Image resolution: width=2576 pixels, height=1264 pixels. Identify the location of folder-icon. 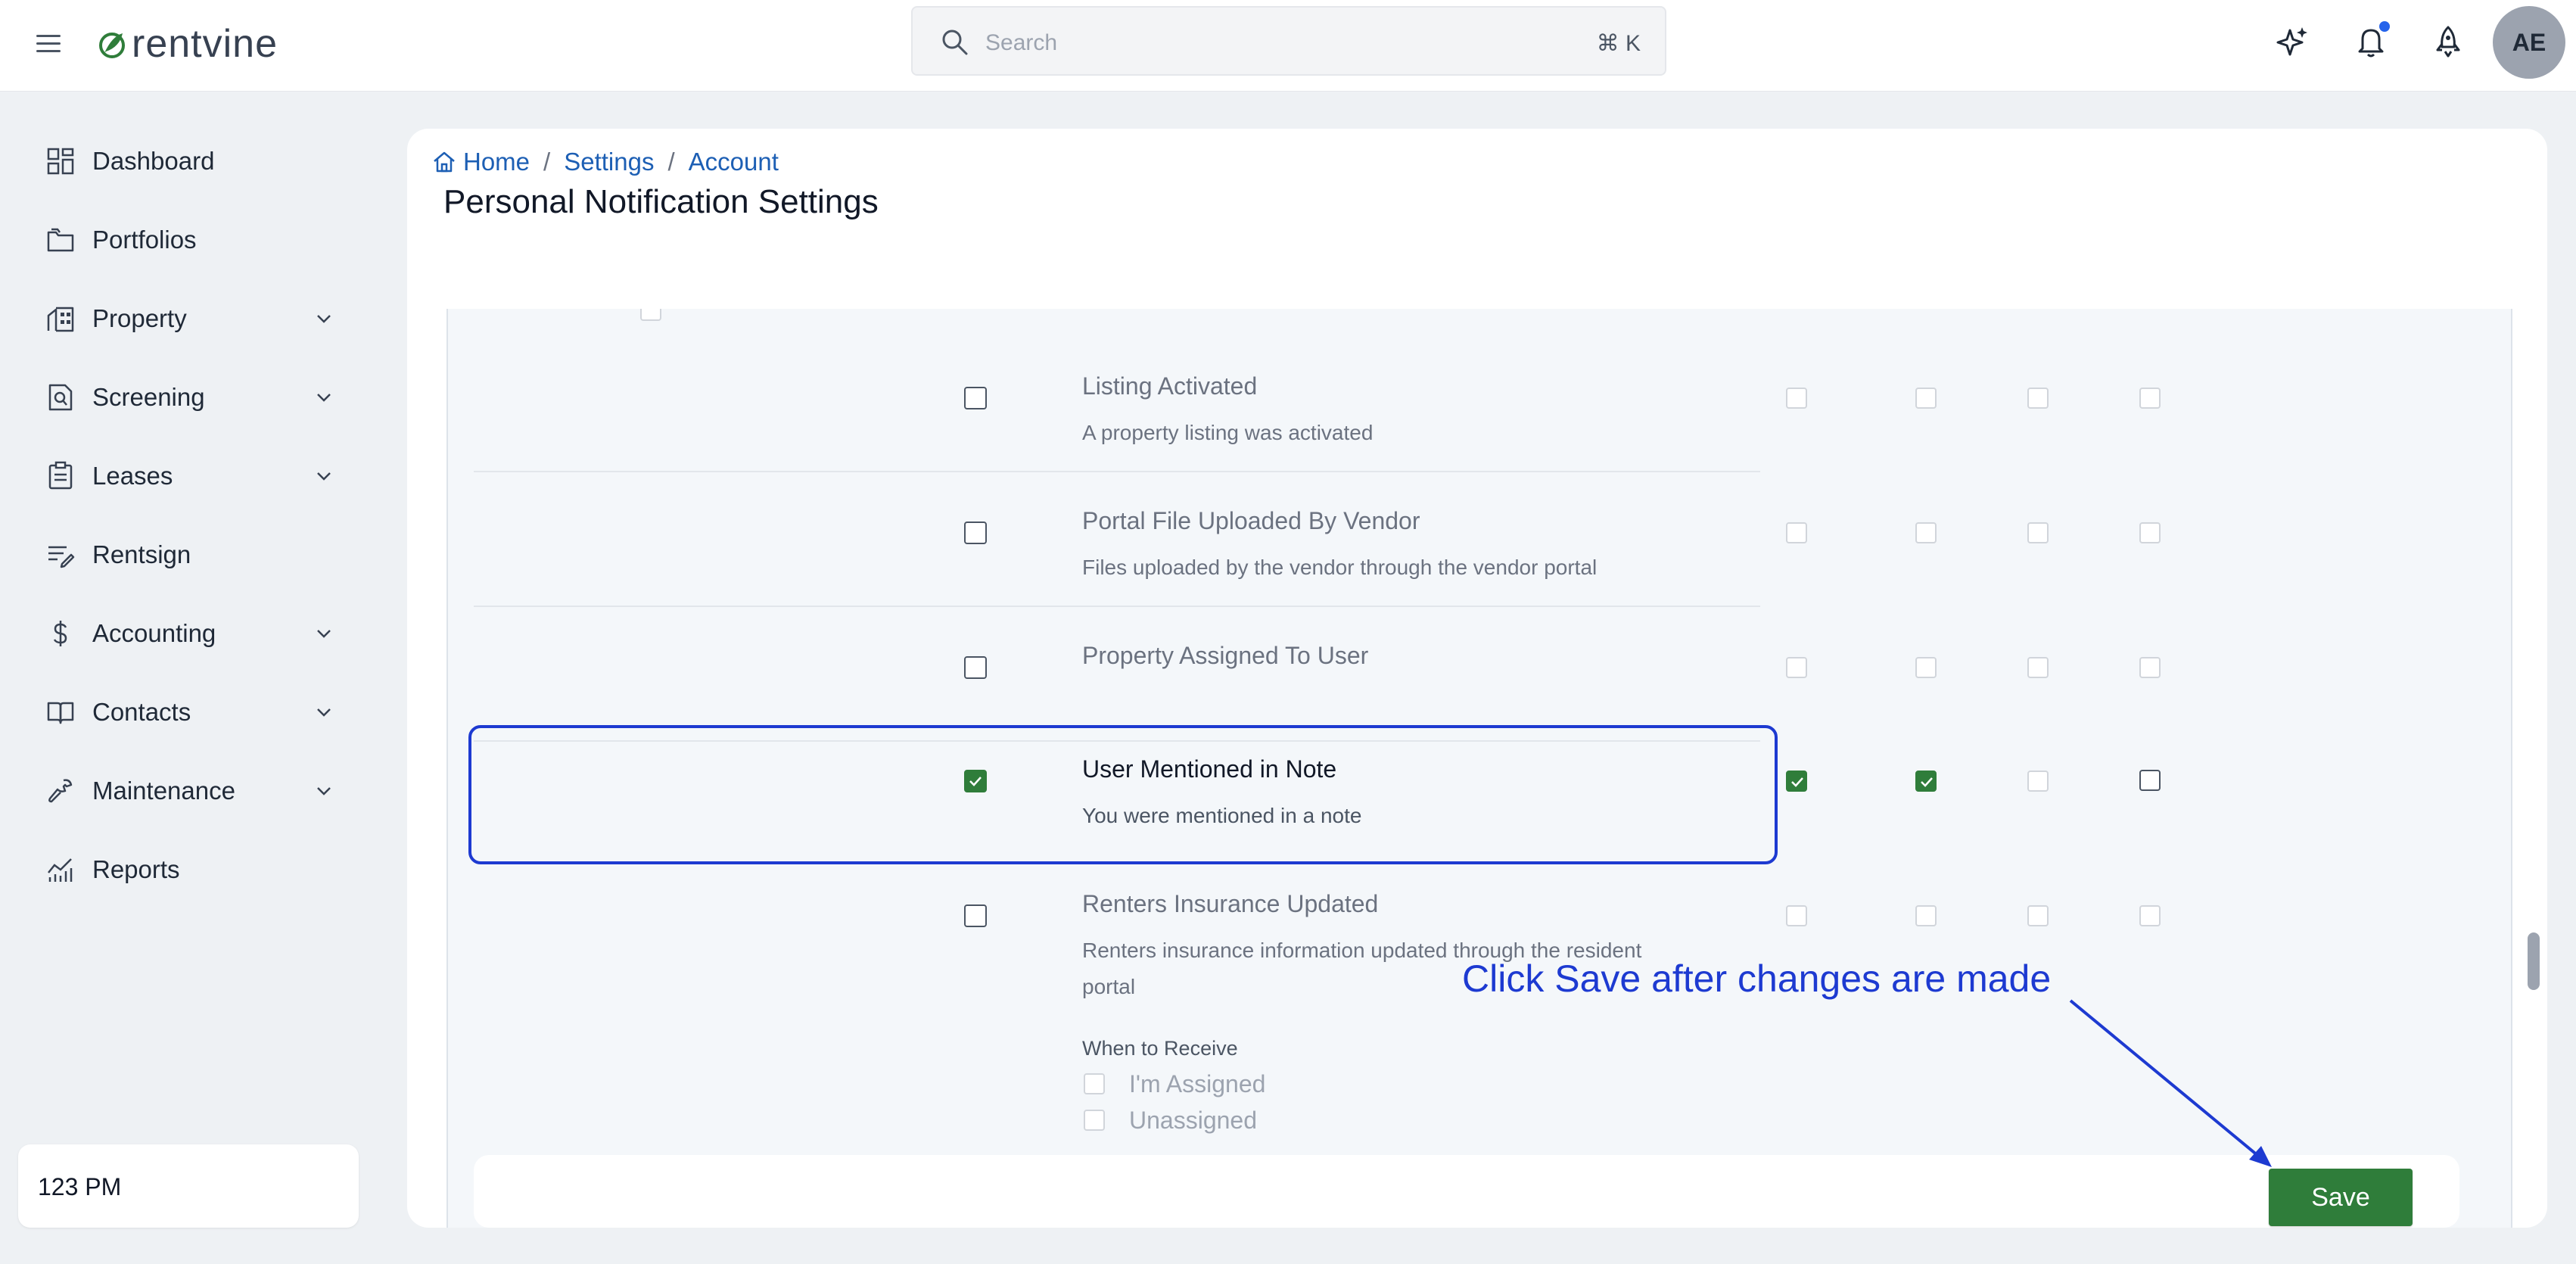
(60, 240).